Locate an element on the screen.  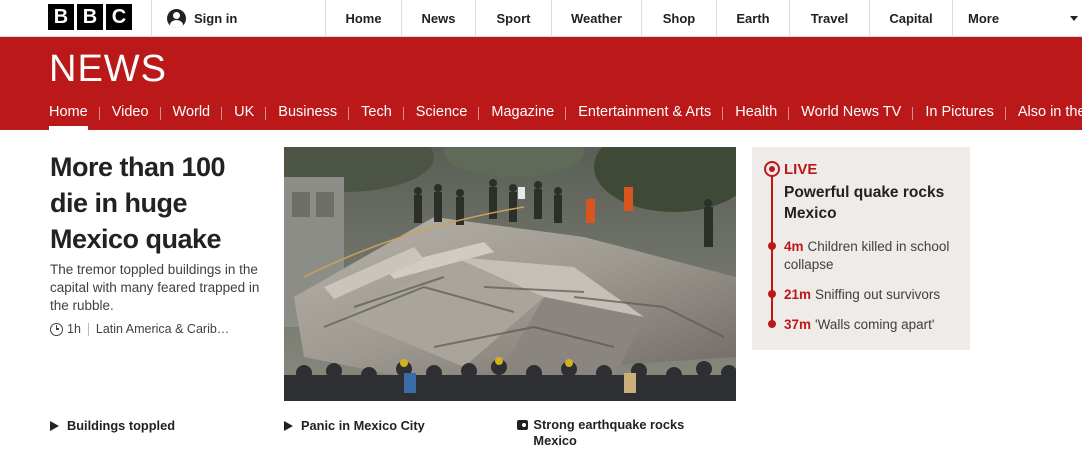
global-nav-earth: Earth is located at coordinates (753, 18).